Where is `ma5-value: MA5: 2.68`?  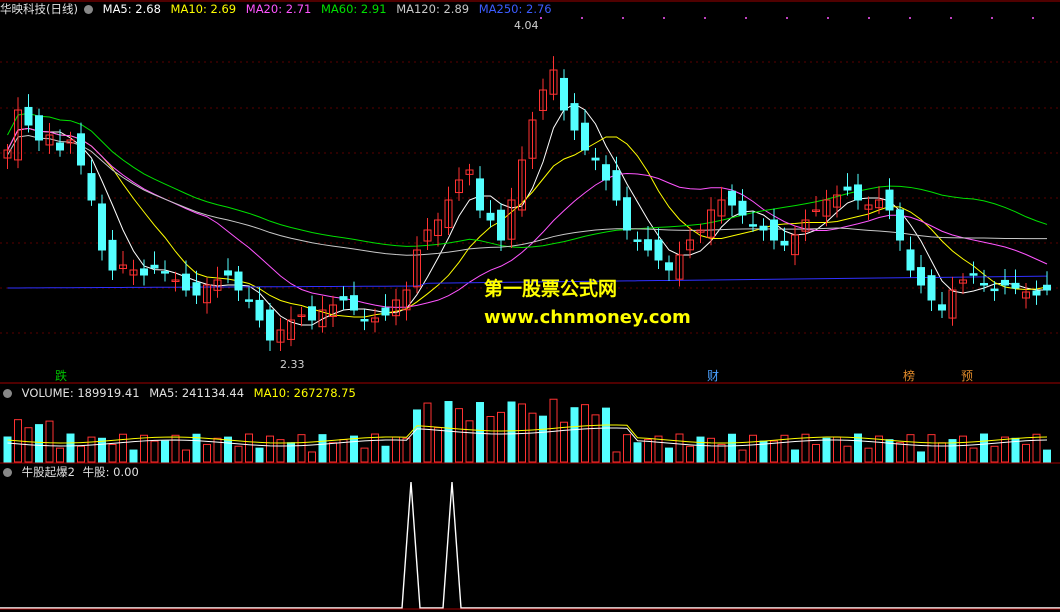 ma5-value: MA5: 2.68 is located at coordinates (131, 9).